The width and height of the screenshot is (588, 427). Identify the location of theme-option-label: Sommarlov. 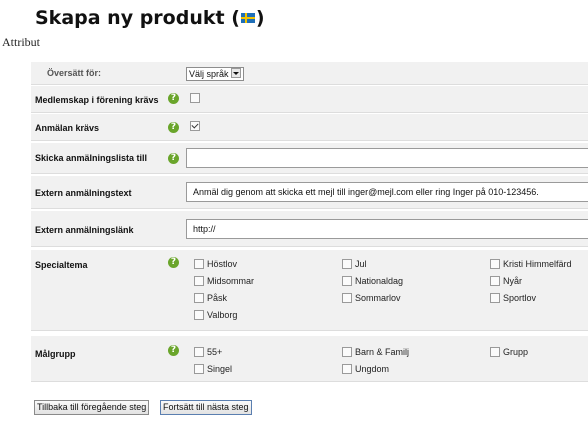
(378, 298).